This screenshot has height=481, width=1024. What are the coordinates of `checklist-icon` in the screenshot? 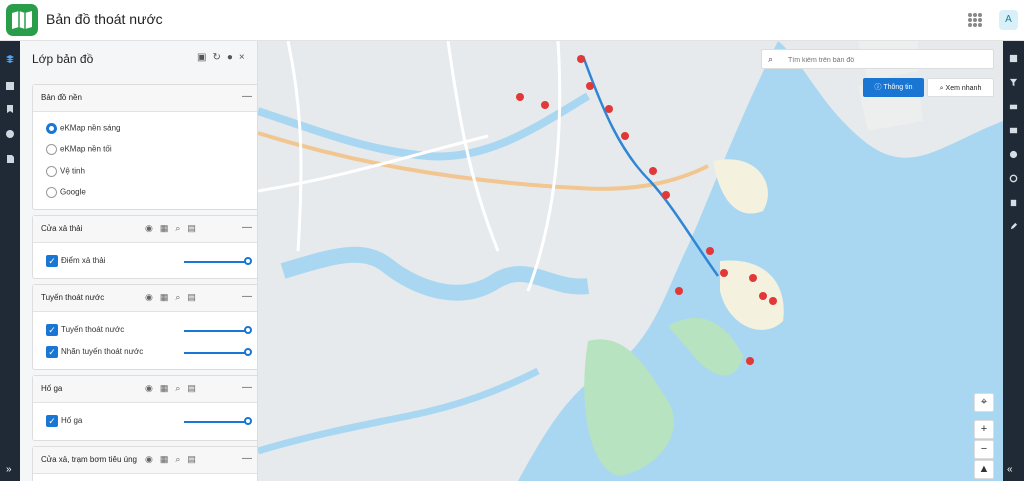 It's located at (10, 86).